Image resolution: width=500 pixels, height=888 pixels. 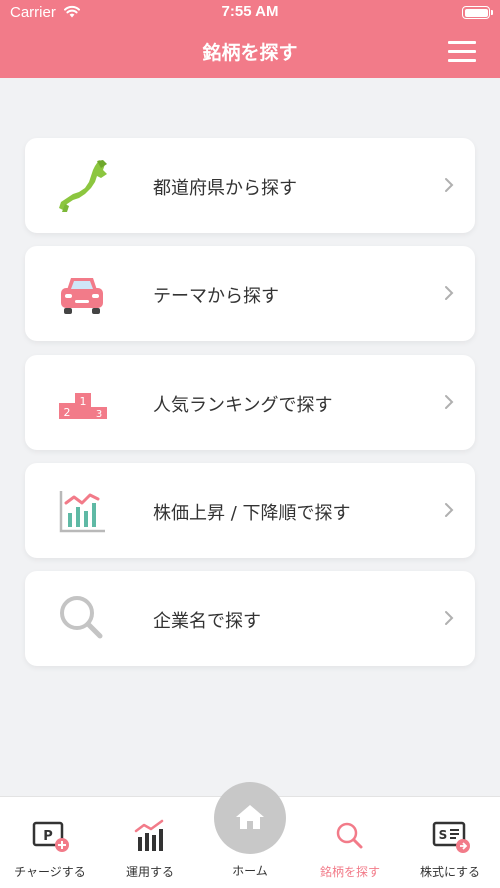 I want to click on tab-search-stocks: 銘柄を探す, so click(x=350, y=842).